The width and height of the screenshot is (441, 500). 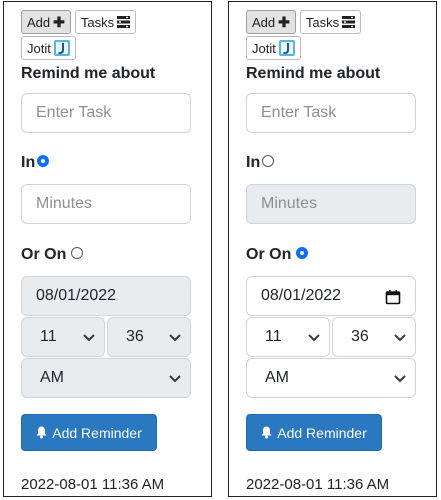 I want to click on calendar-icon, so click(x=393, y=297).